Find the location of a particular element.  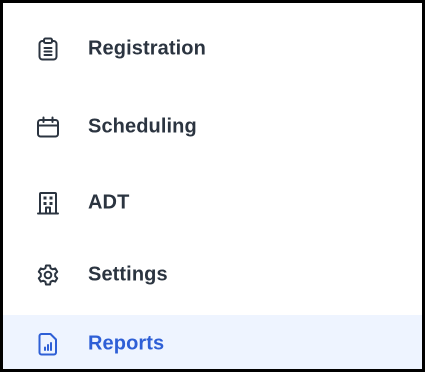

gear-icon is located at coordinates (48, 275).